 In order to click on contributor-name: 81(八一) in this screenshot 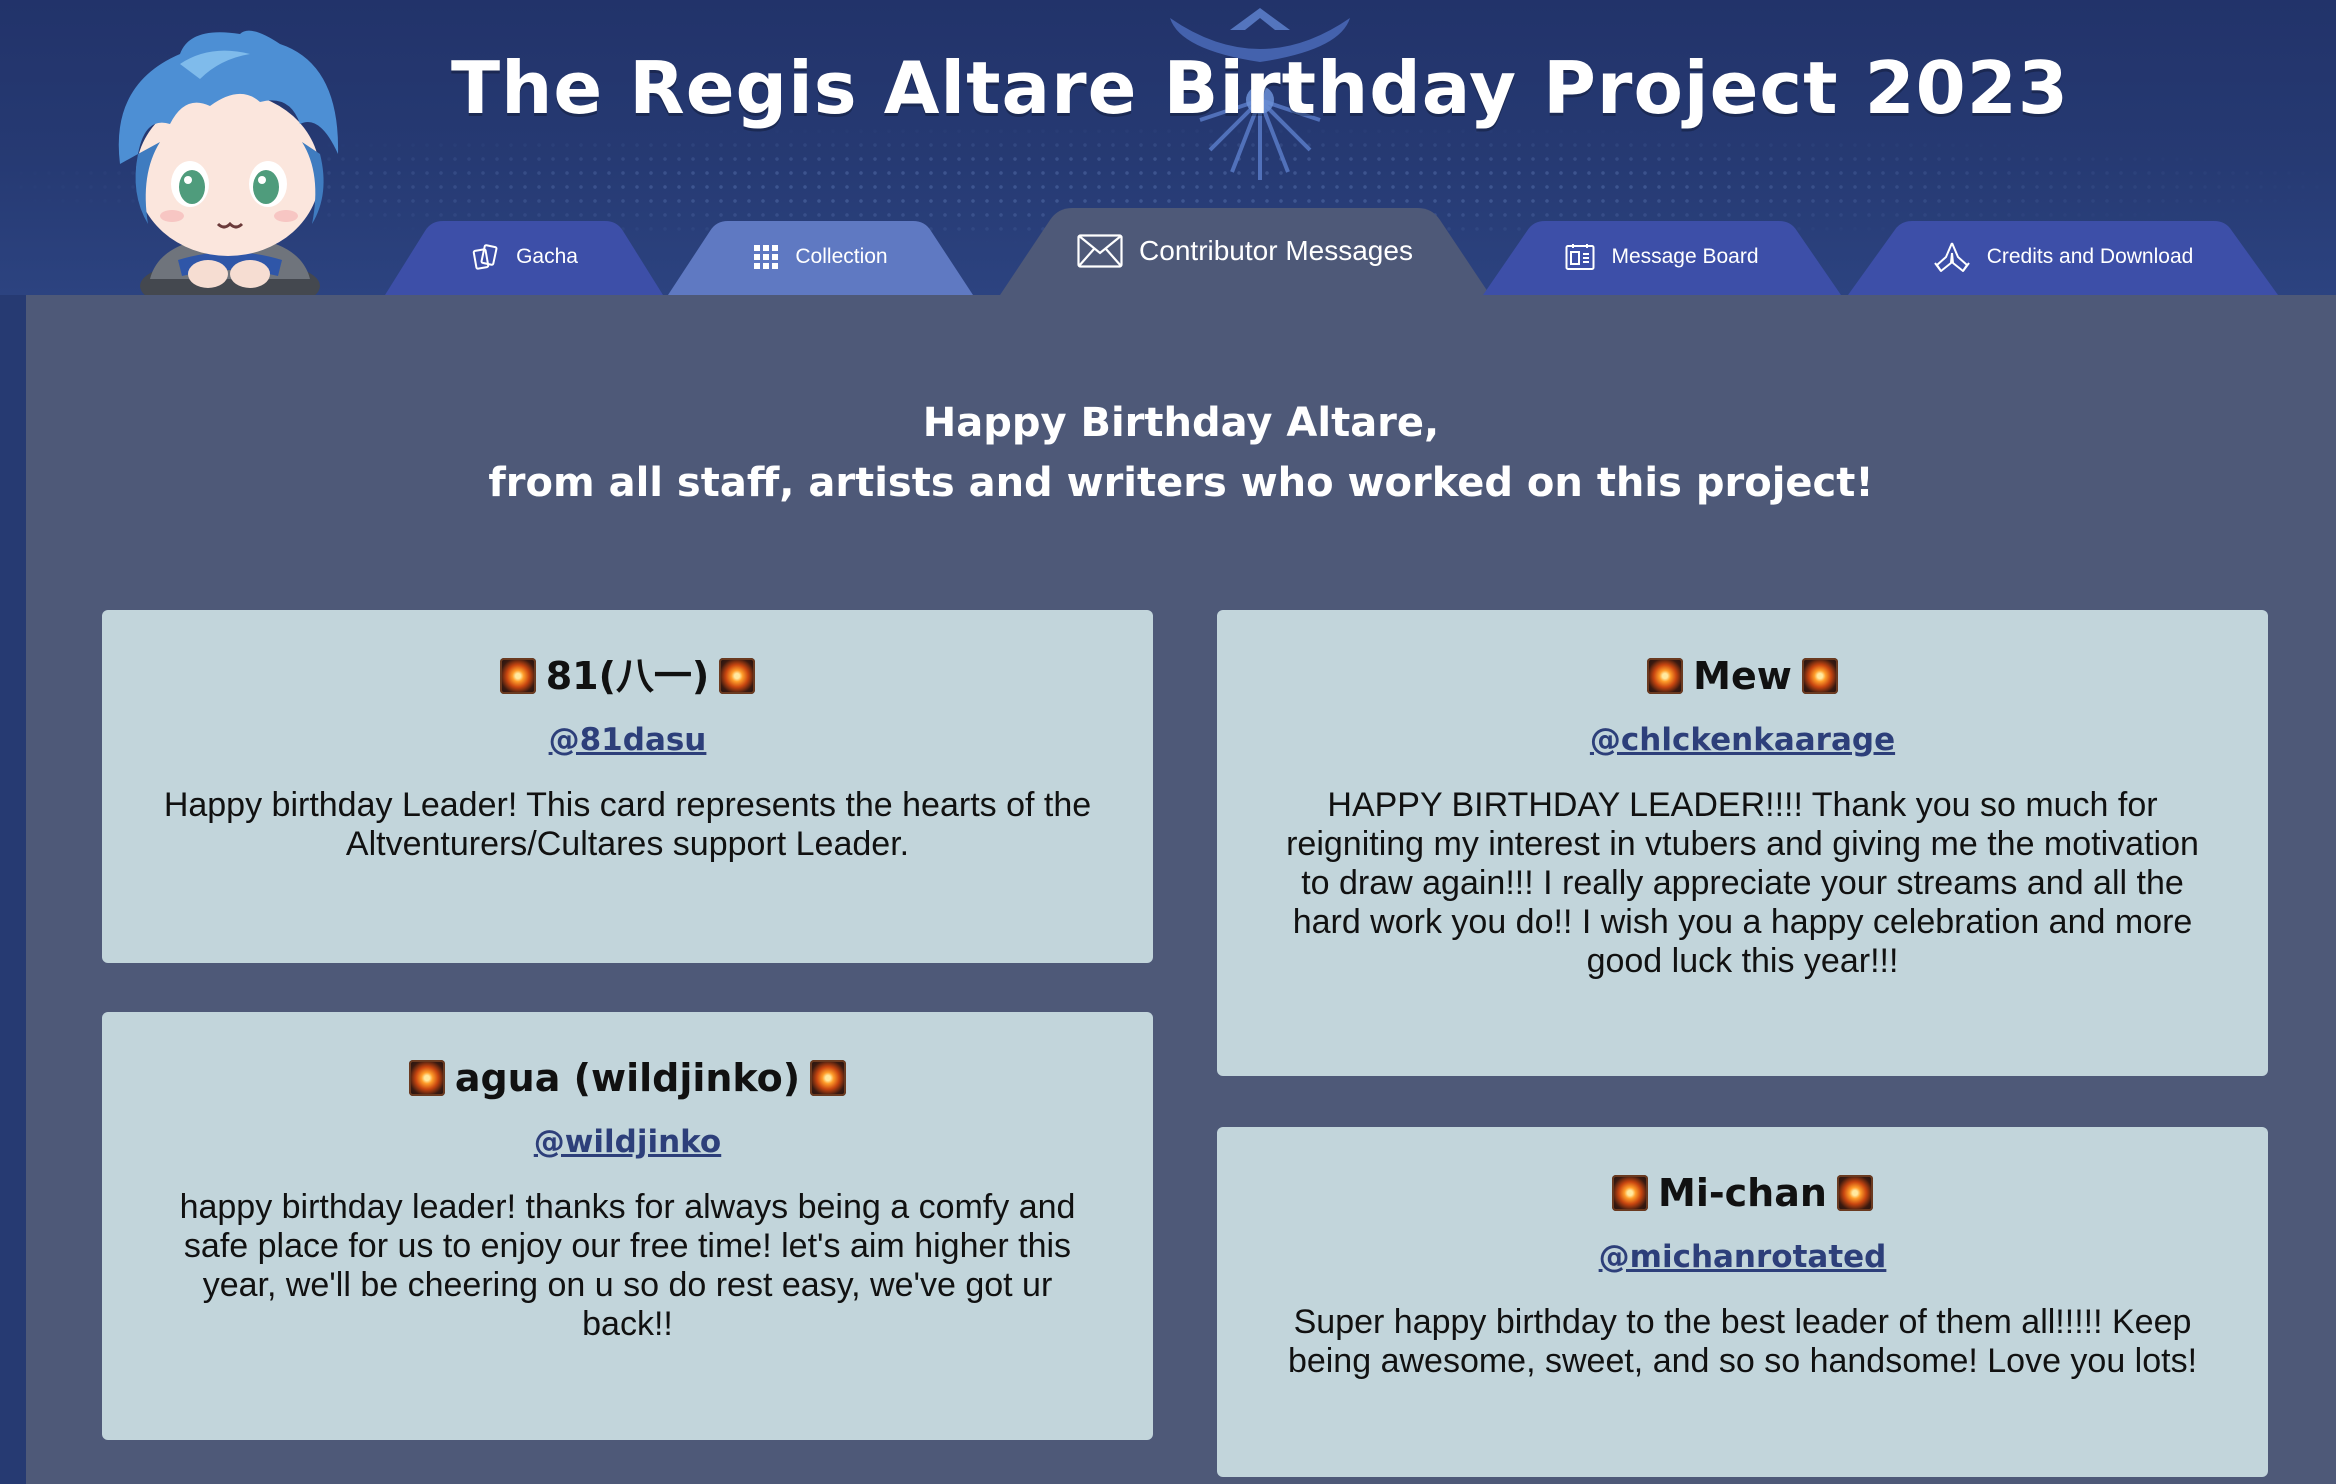, I will do `click(627, 676)`.